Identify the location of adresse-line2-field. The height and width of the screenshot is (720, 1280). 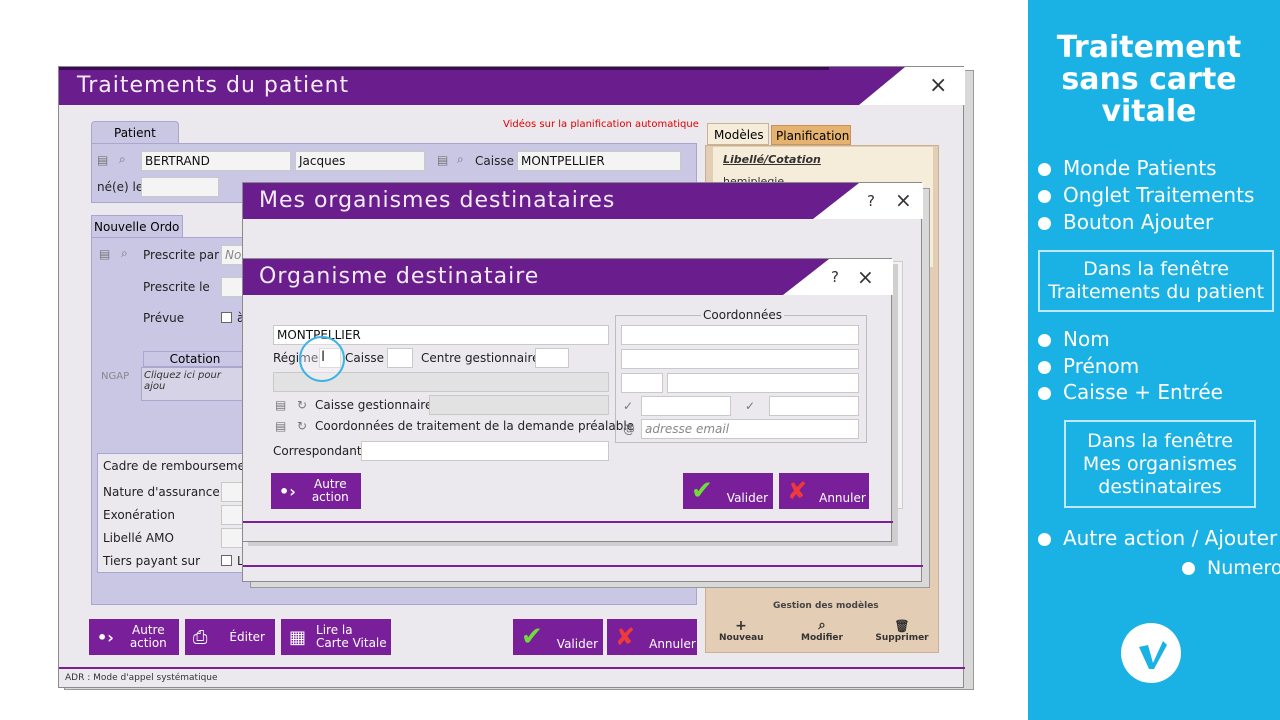
(740, 359).